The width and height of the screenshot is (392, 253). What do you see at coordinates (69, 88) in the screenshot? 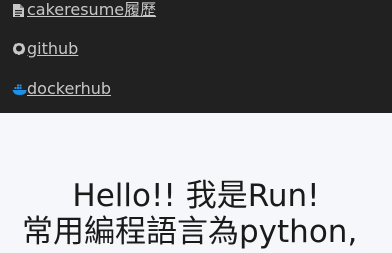
I see `dockerhub-link-label: dockerhub` at bounding box center [69, 88].